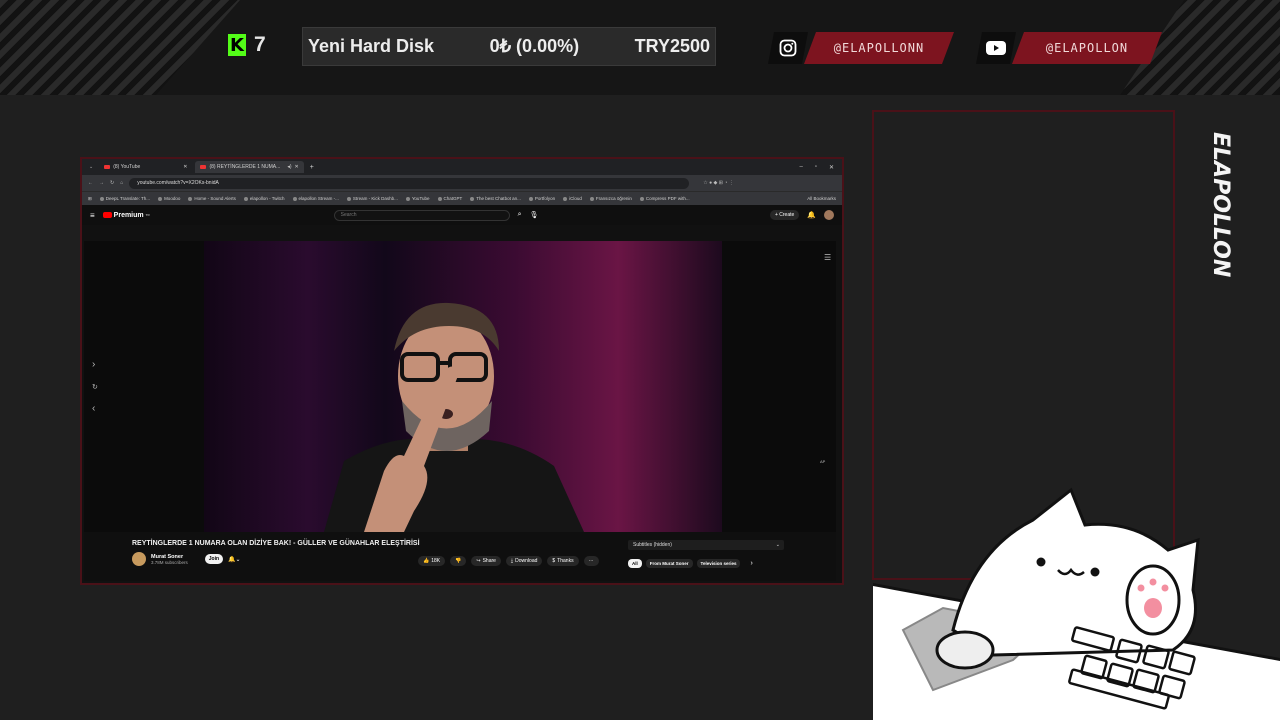 The width and height of the screenshot is (1280, 720). Describe the element at coordinates (101, 183) in the screenshot. I see `forward-icon: →` at that location.